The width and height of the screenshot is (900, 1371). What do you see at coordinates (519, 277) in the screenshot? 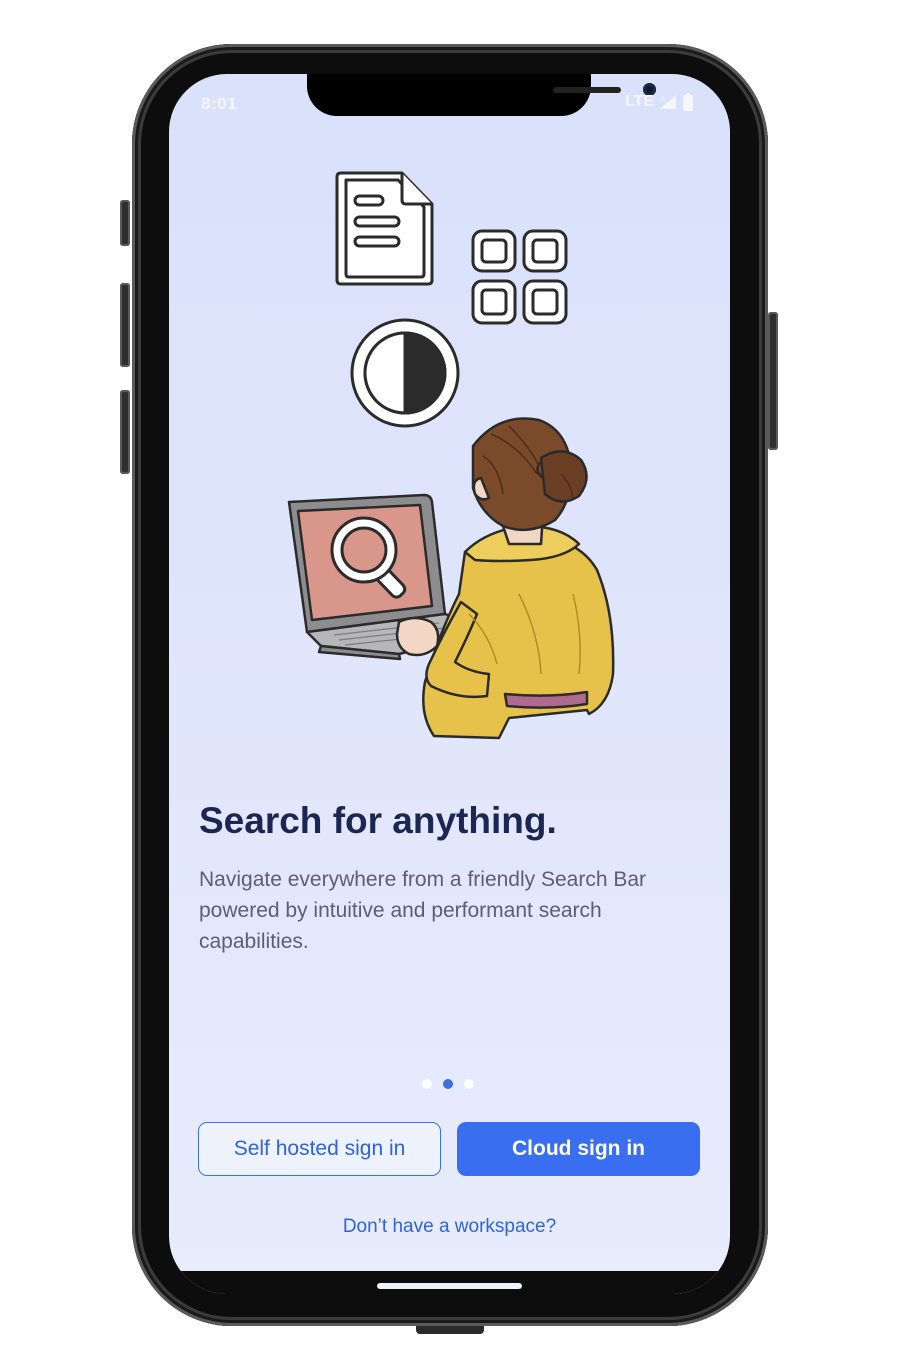
I see `apps-grid-icon` at bounding box center [519, 277].